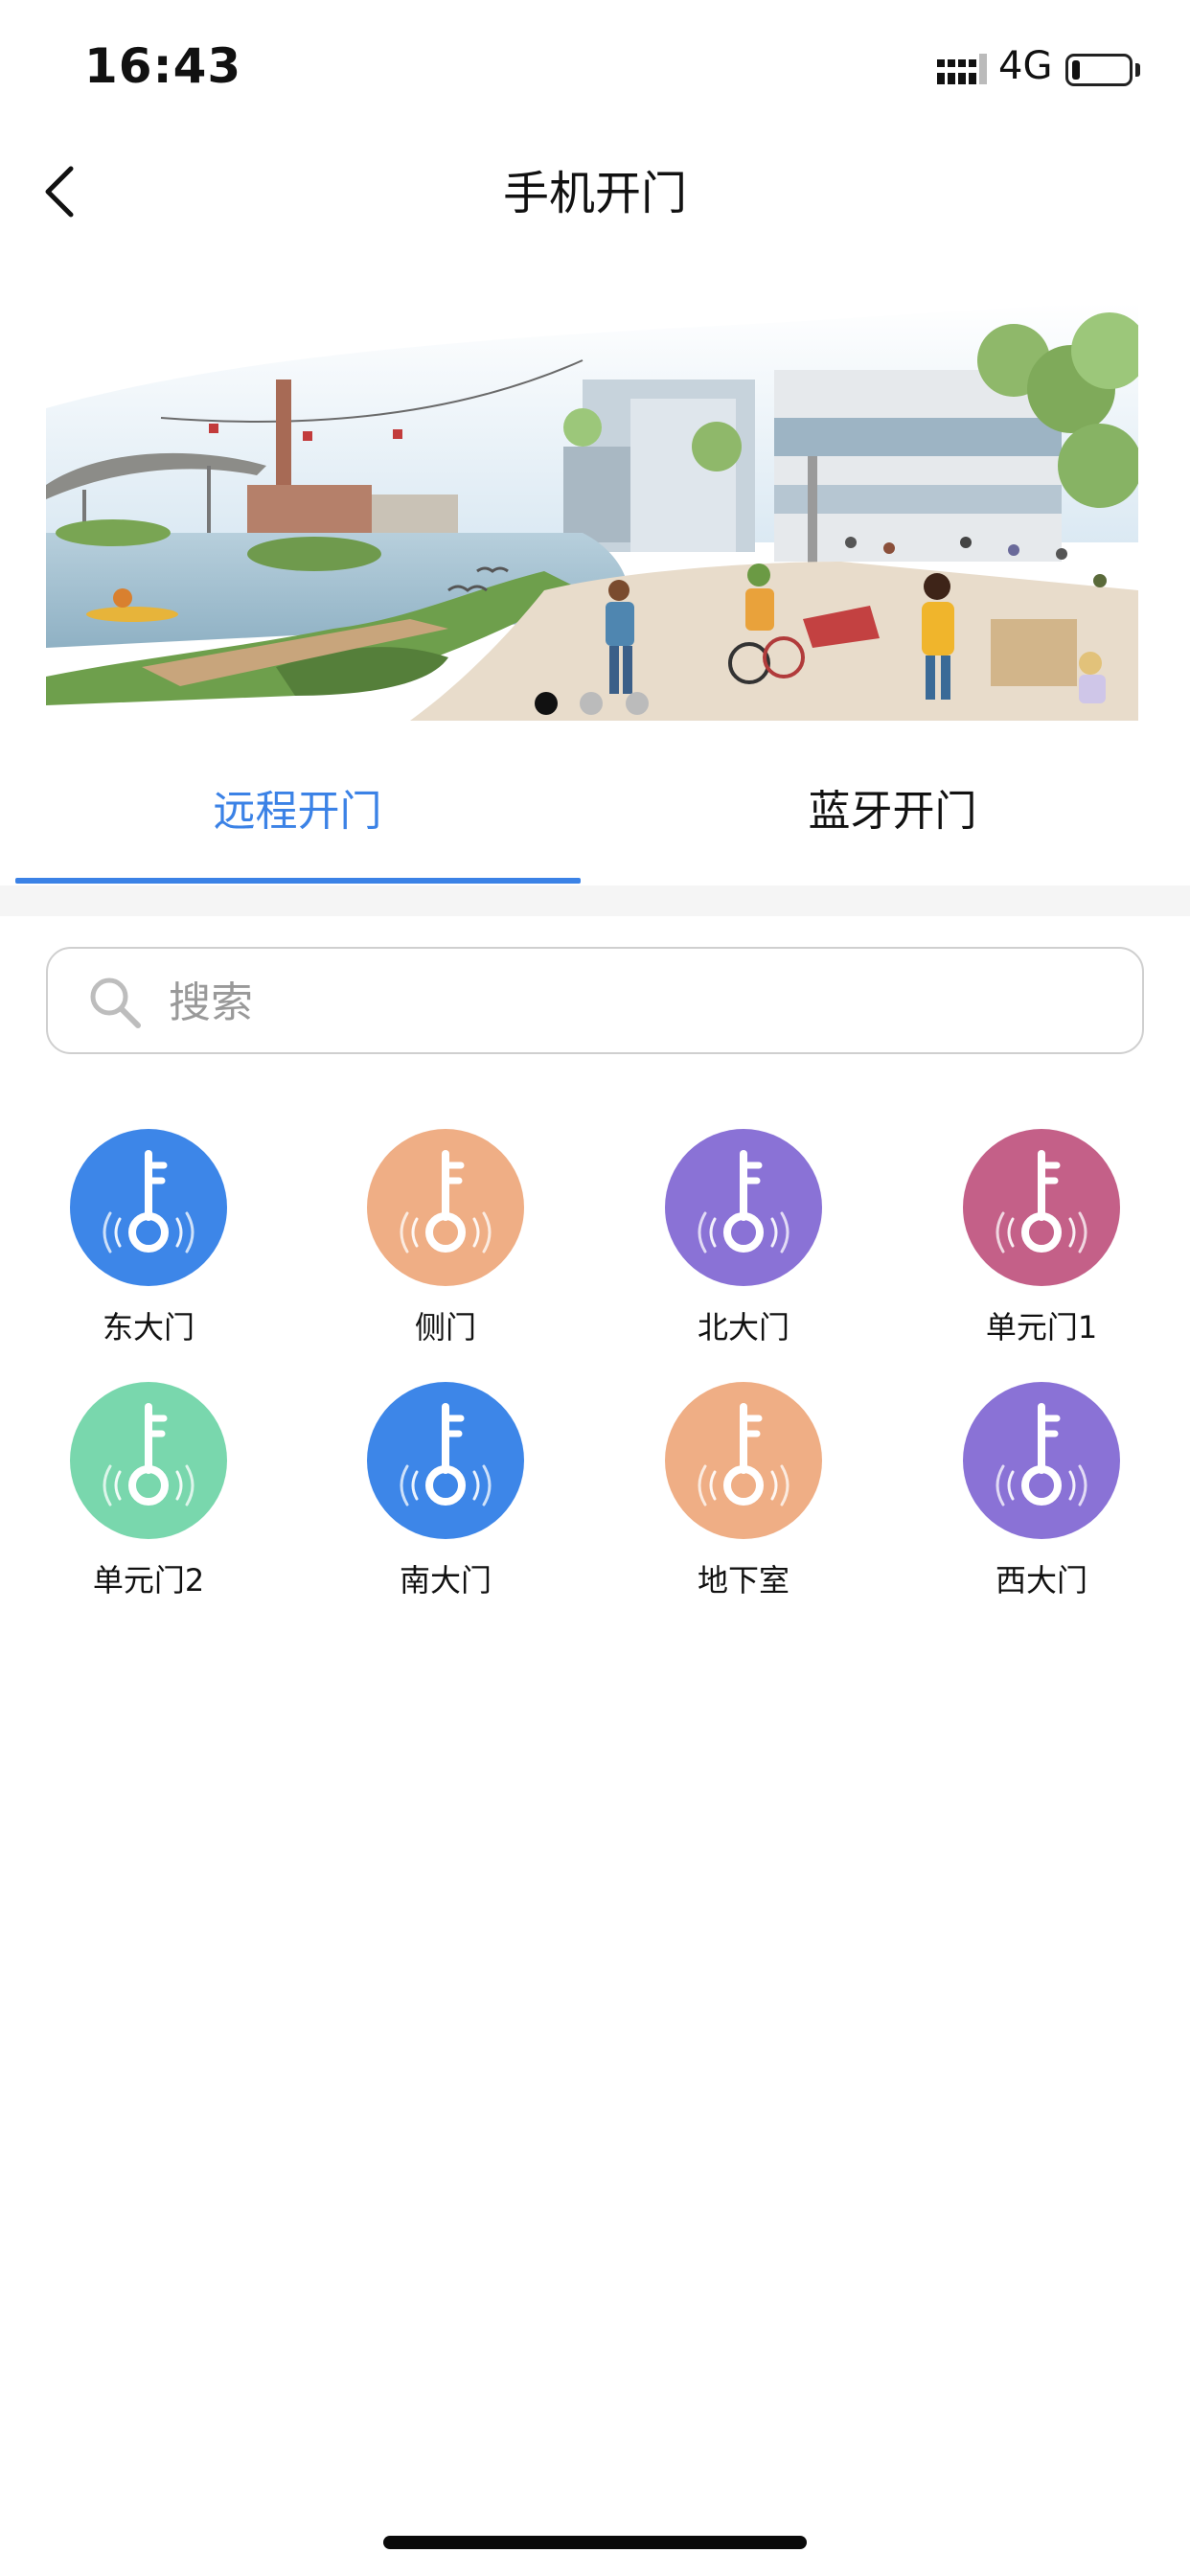 The height and width of the screenshot is (2576, 1190). I want to click on signal-strength-icon, so click(962, 69).